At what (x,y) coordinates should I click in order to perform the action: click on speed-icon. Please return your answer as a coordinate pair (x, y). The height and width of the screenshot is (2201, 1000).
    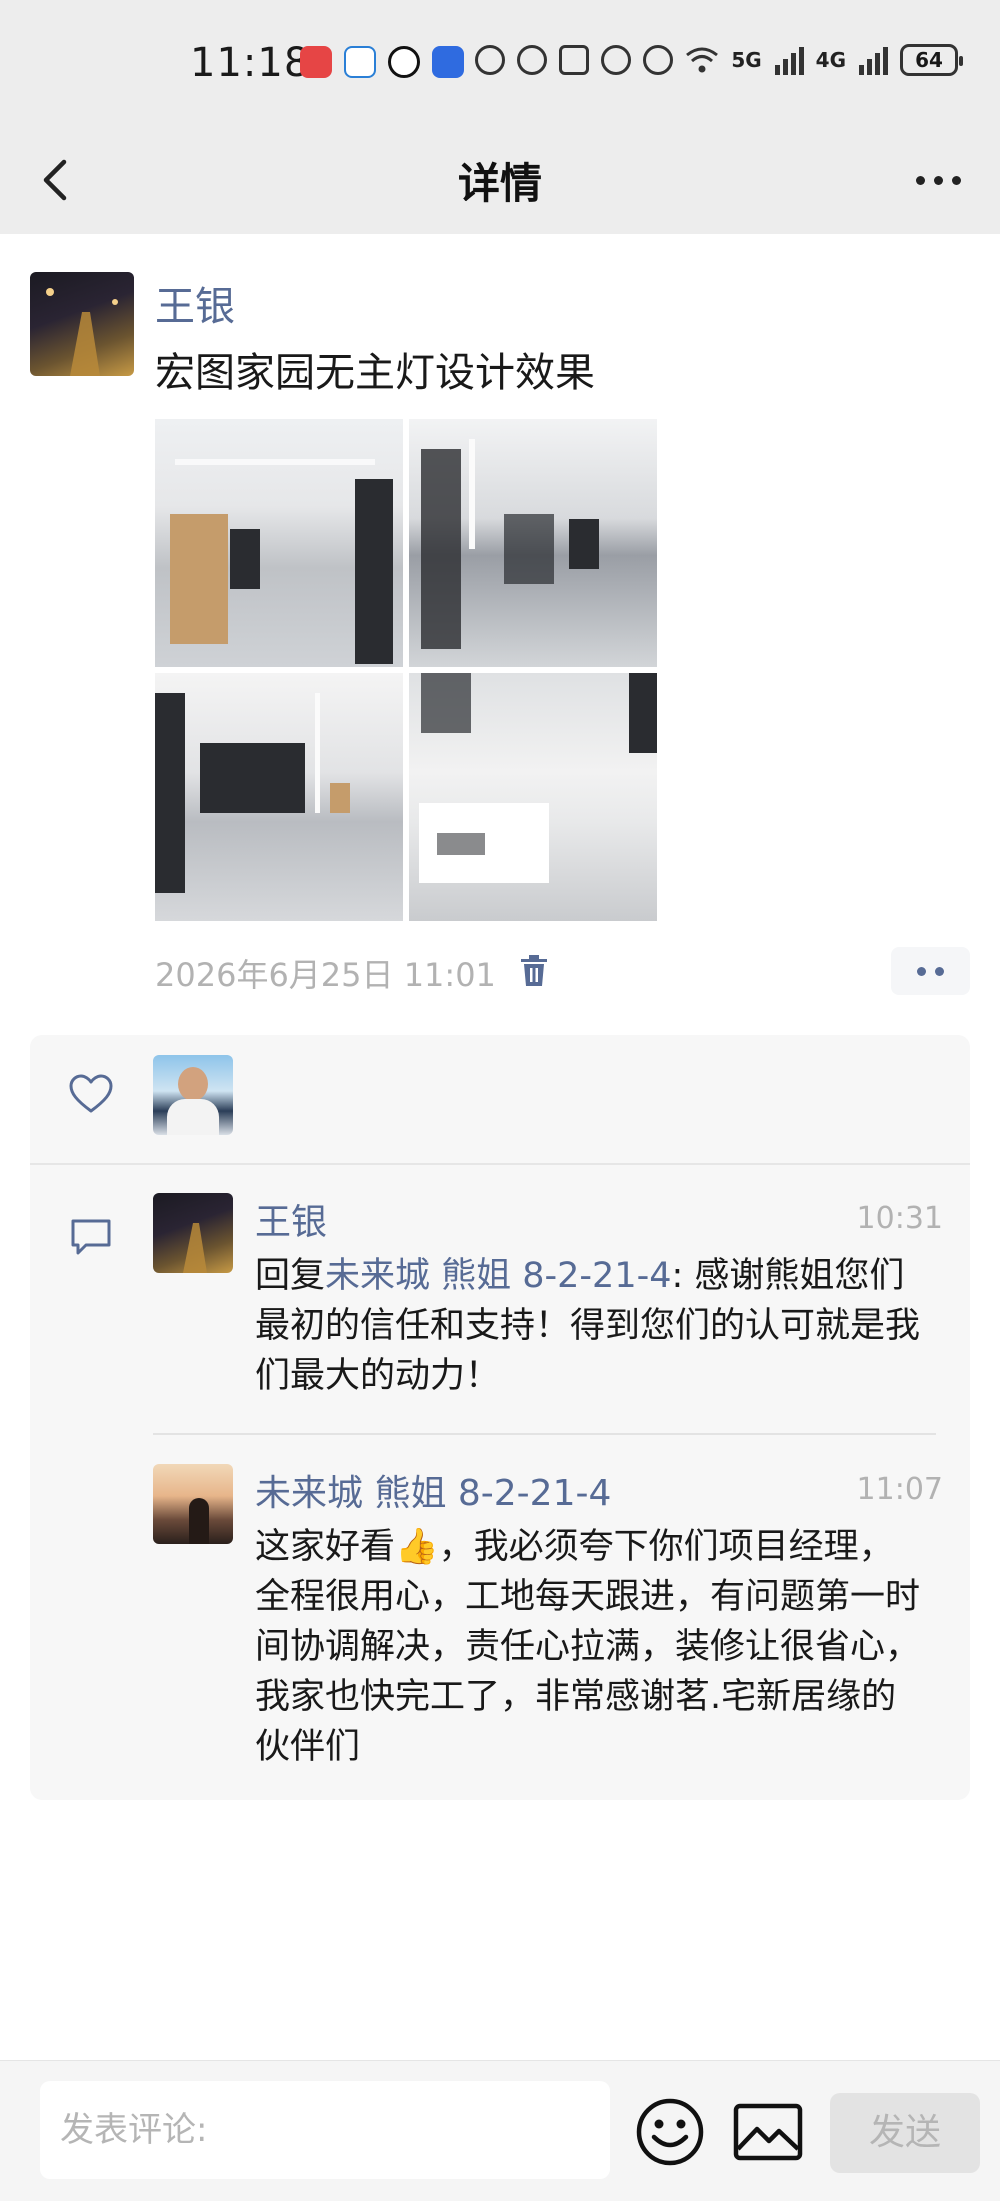
    Looking at the image, I should click on (532, 60).